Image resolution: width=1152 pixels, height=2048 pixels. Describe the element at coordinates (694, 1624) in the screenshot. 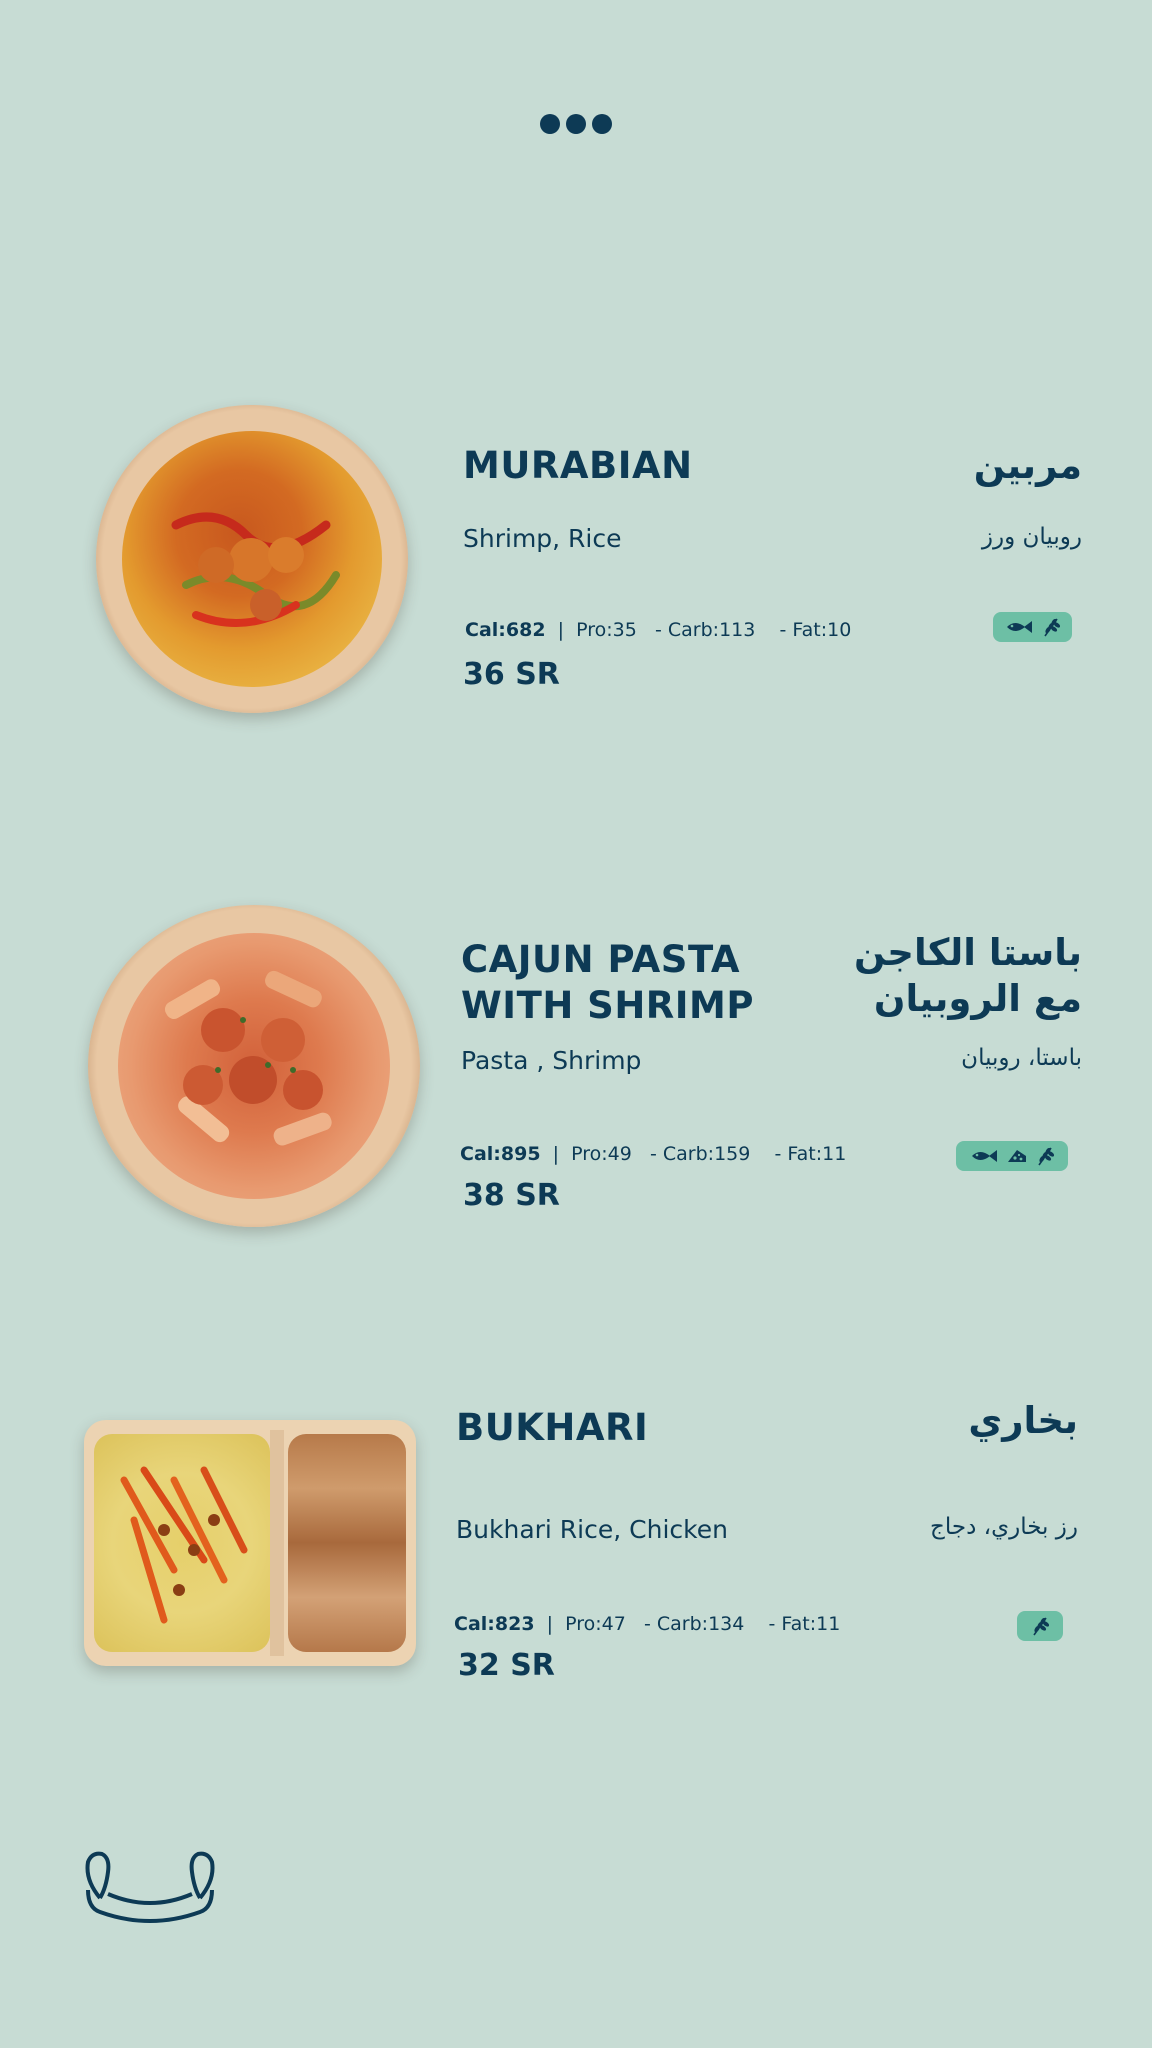

I see `carbs: - Carb:134` at that location.